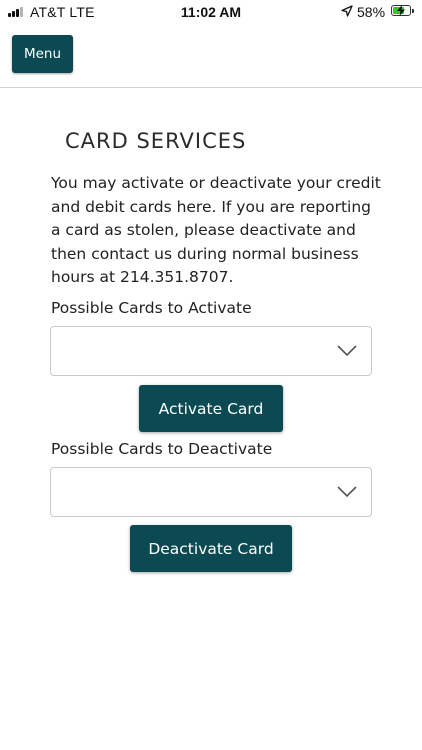 The image size is (422, 750). What do you see at coordinates (402, 10) in the screenshot?
I see `battery-charging-icon` at bounding box center [402, 10].